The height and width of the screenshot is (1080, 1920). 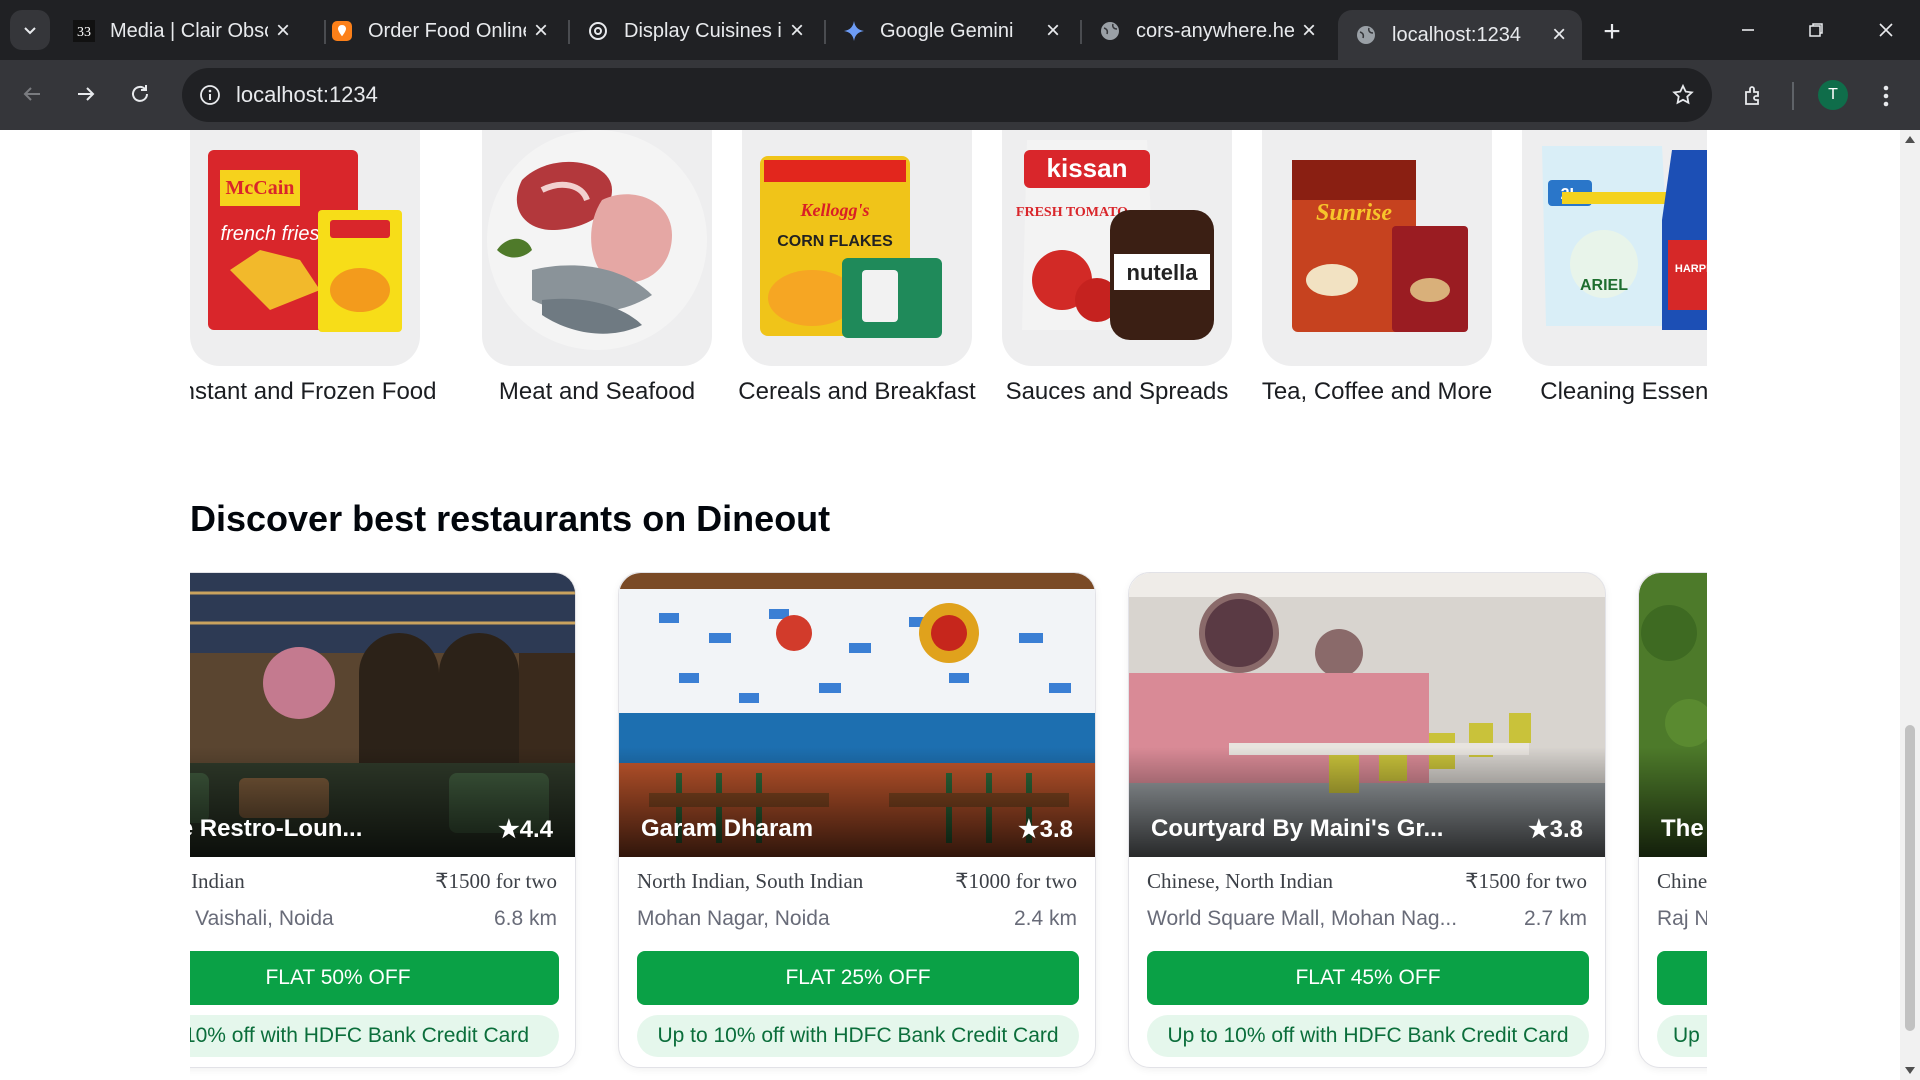 I want to click on forward-button, so click(x=86, y=94).